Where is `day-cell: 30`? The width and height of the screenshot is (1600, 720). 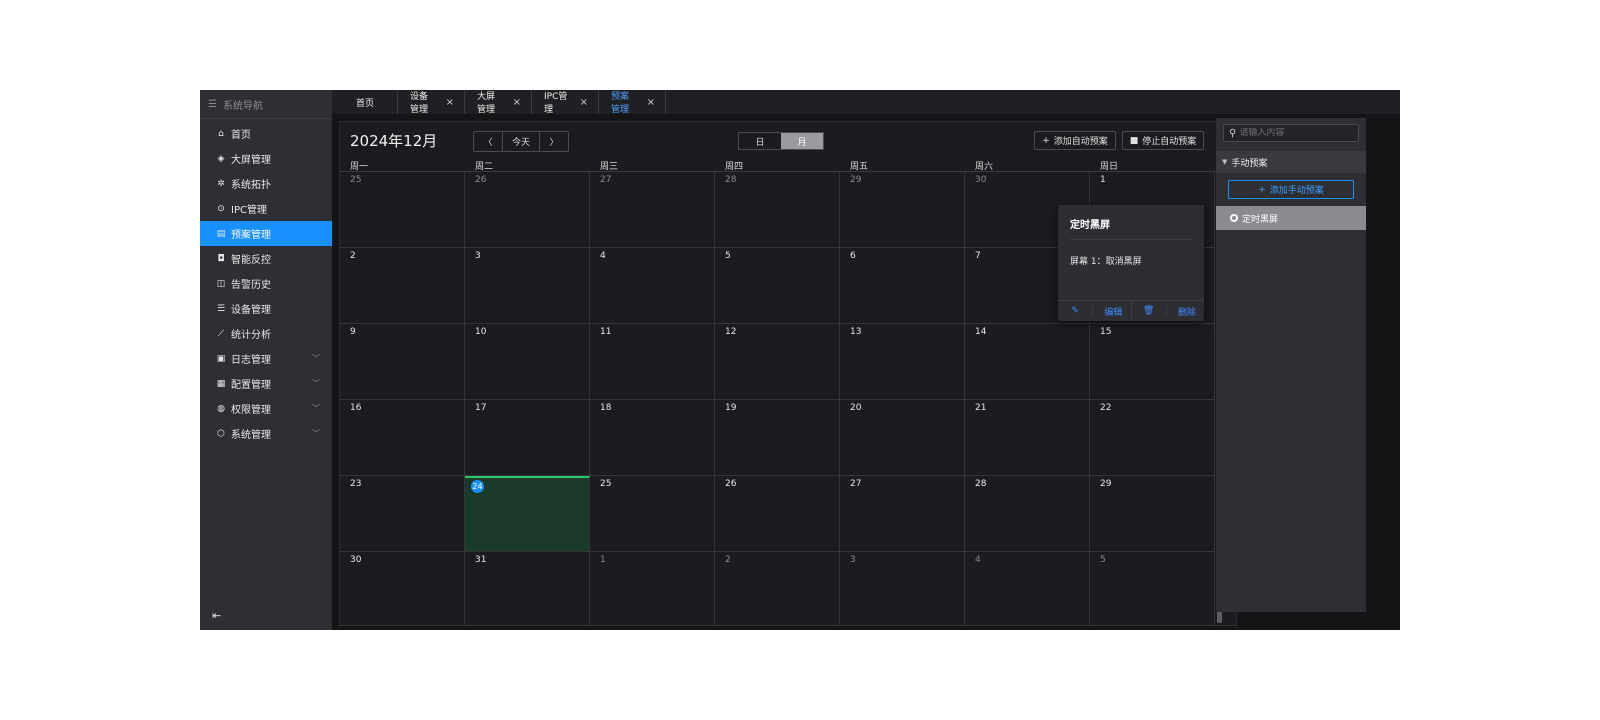
day-cell: 30 is located at coordinates (402, 589).